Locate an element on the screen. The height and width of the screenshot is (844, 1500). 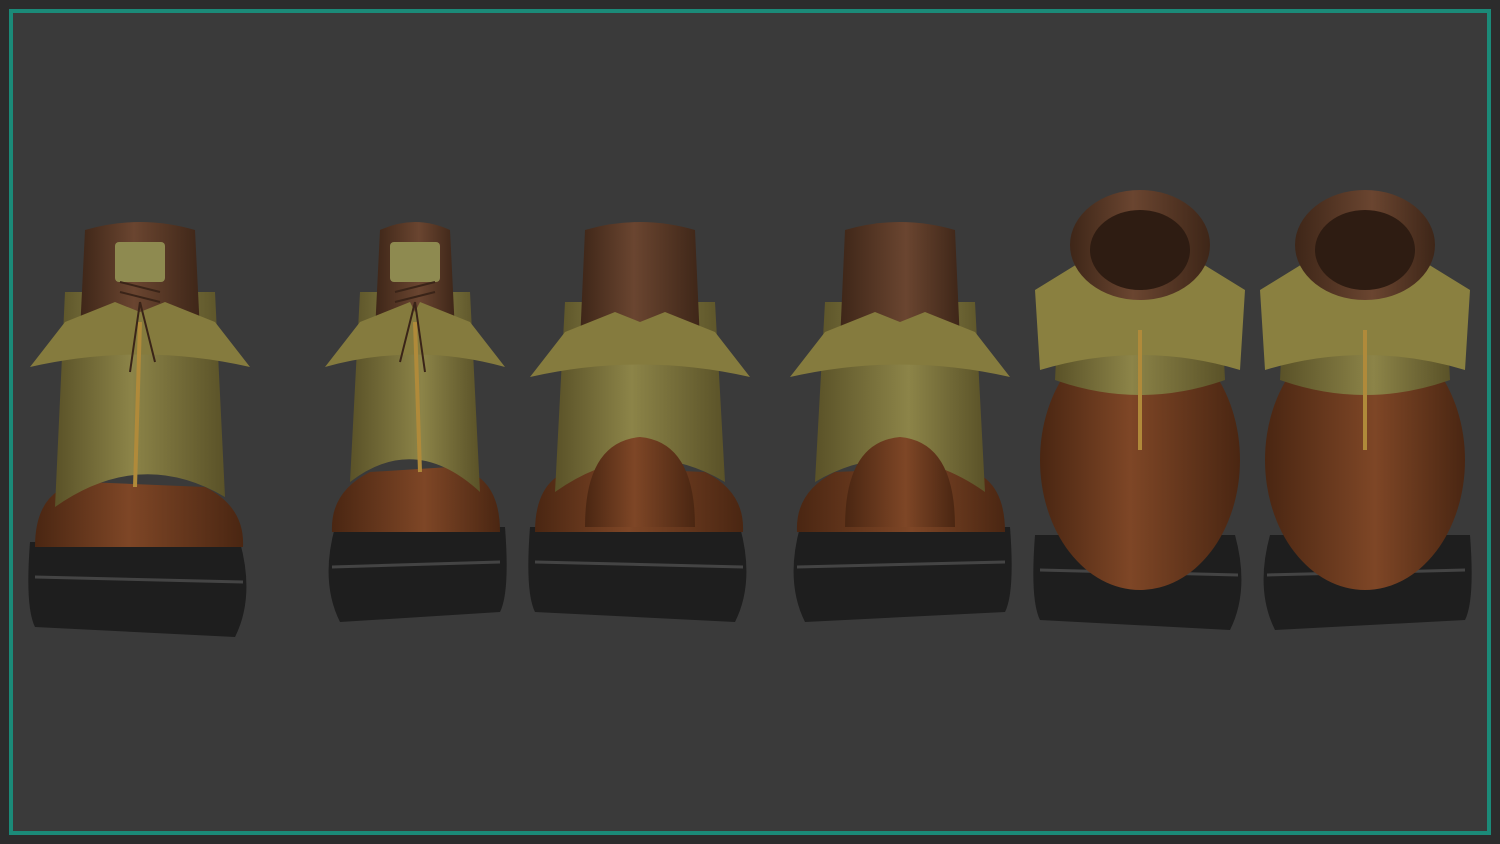
boot-back-right is located at coordinates (901, 422).